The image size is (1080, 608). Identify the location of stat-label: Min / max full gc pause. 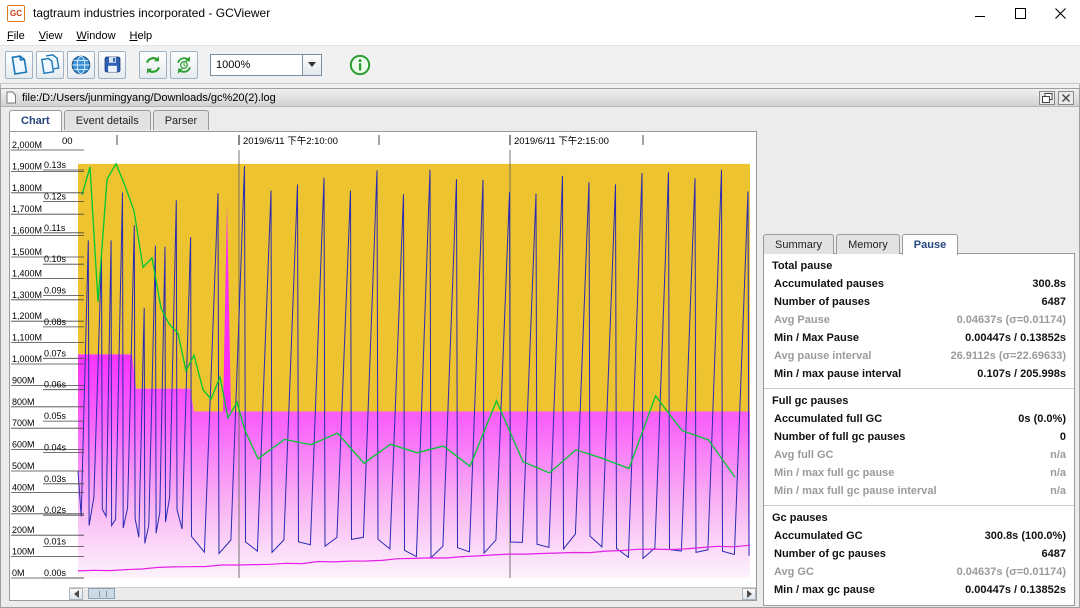
(834, 472).